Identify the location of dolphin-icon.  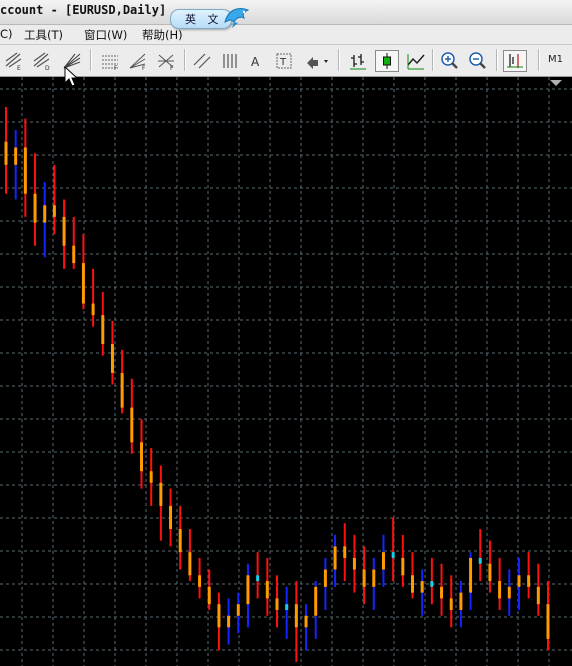
(237, 18).